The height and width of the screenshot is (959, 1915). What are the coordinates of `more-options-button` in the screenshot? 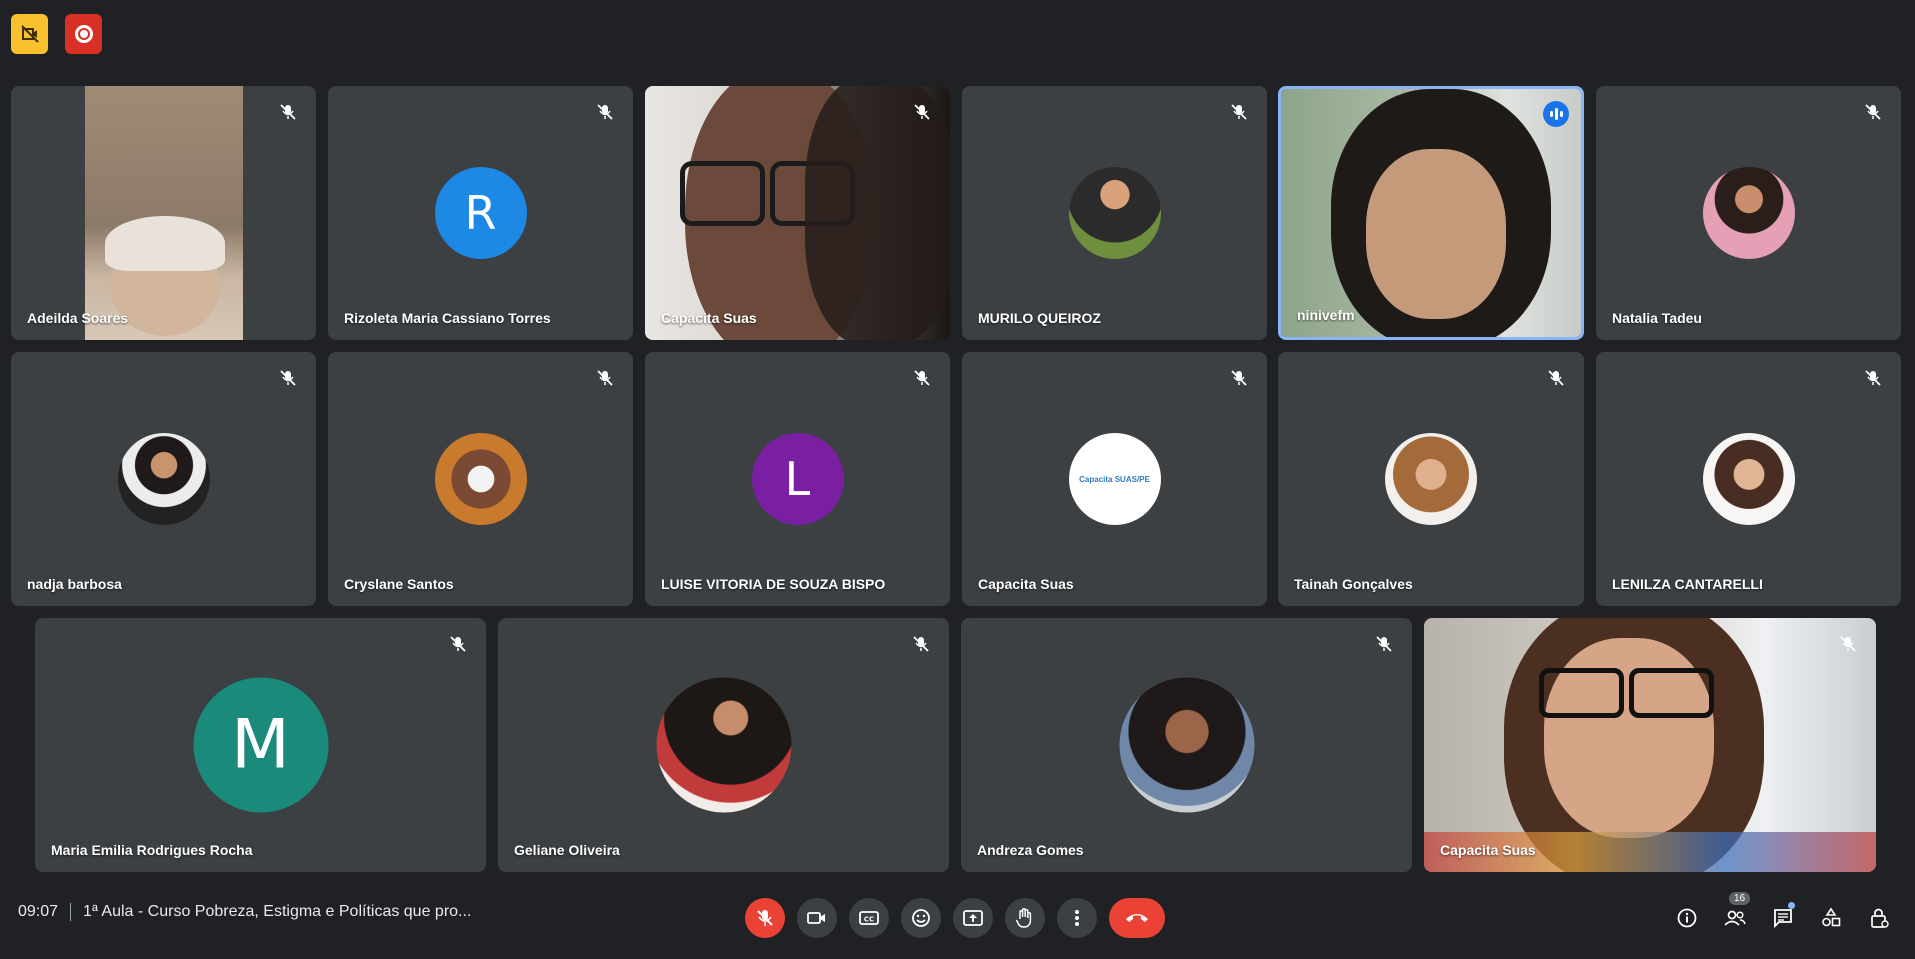 It's located at (1077, 918).